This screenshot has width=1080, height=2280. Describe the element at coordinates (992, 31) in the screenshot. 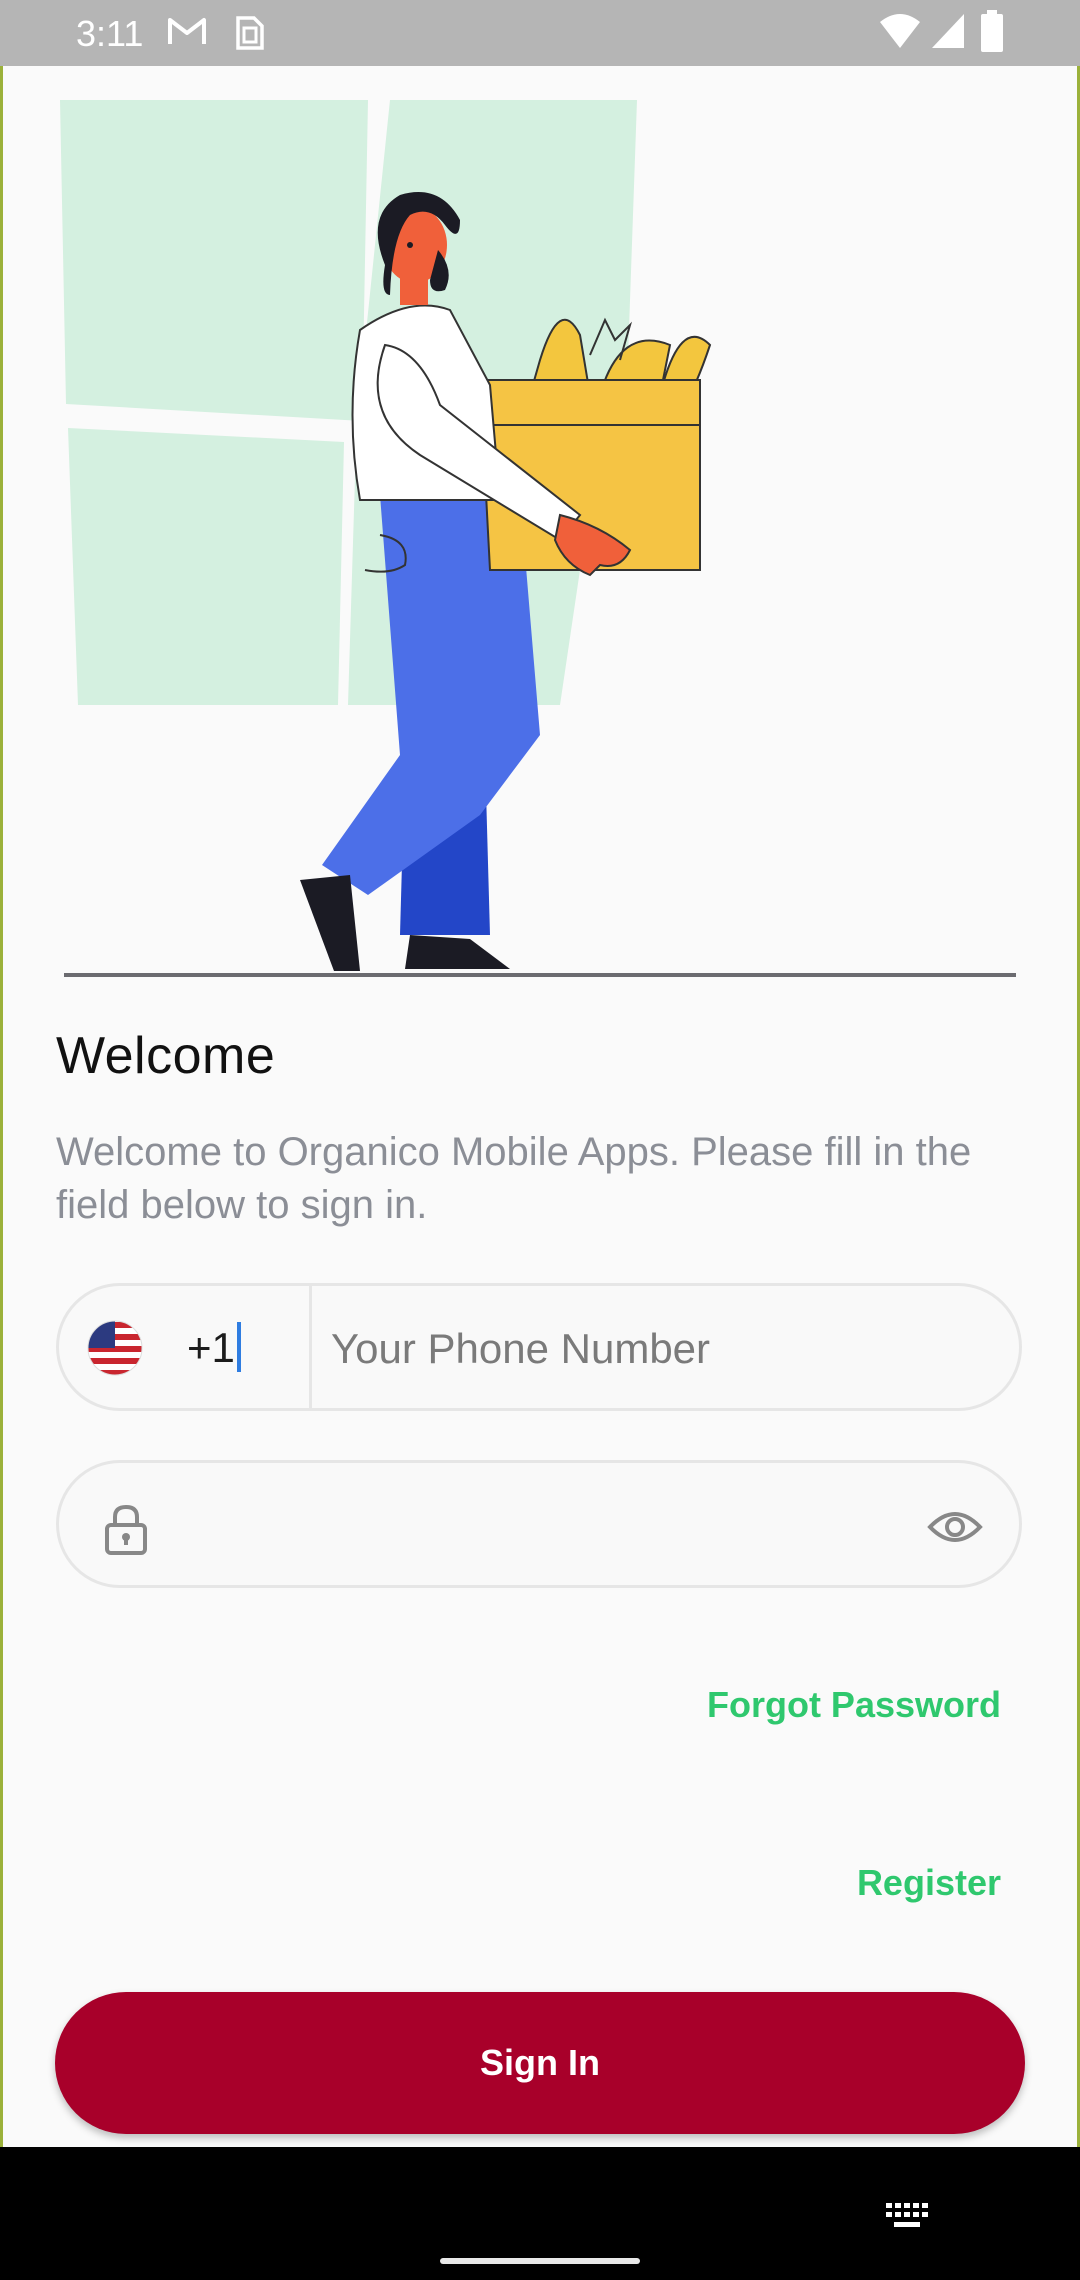

I see `battery-icon` at that location.